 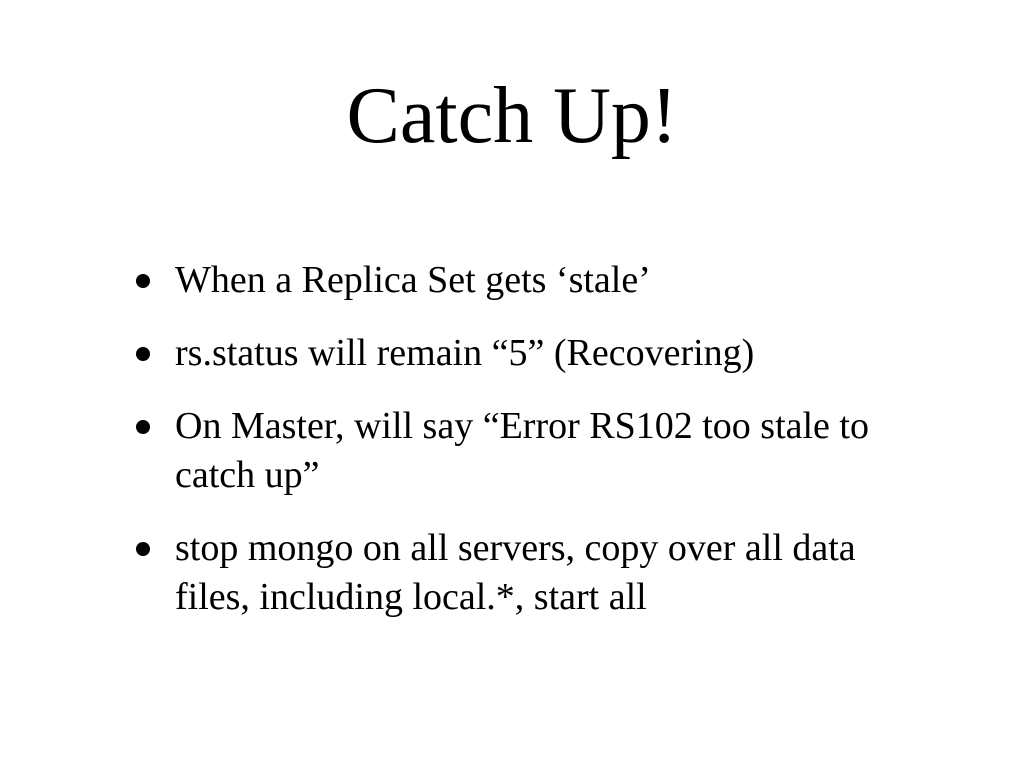 What do you see at coordinates (465, 353) in the screenshot?
I see `bullet-text: rs.status will remain “5” (Recovering)` at bounding box center [465, 353].